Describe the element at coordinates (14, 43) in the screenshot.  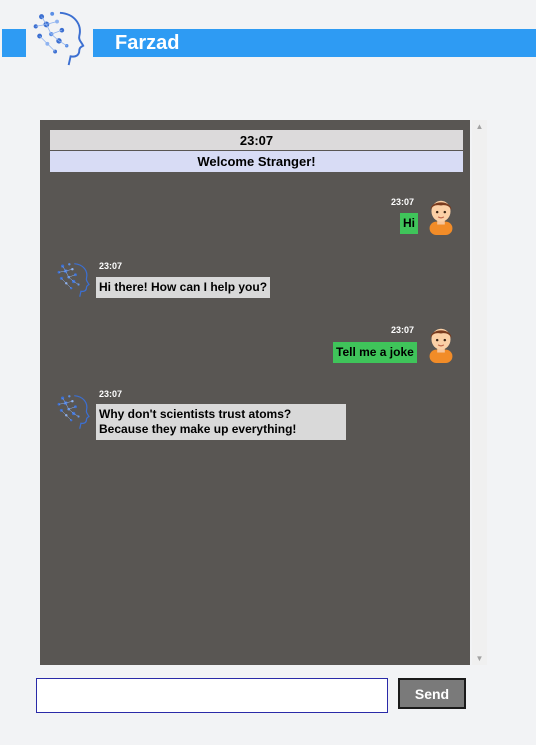
I see `header-accent-left` at that location.